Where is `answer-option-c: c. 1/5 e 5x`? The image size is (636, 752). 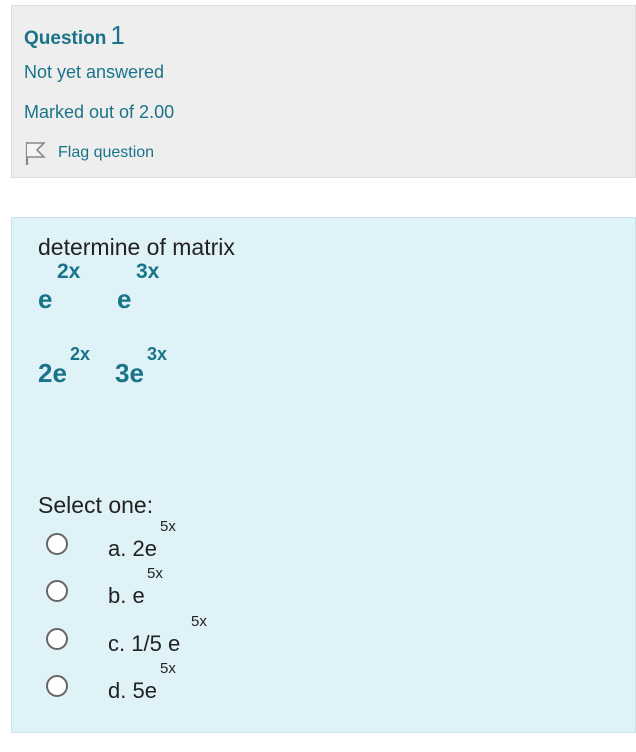
answer-option-c: c. 1/5 e 5x is located at coordinates (126, 635).